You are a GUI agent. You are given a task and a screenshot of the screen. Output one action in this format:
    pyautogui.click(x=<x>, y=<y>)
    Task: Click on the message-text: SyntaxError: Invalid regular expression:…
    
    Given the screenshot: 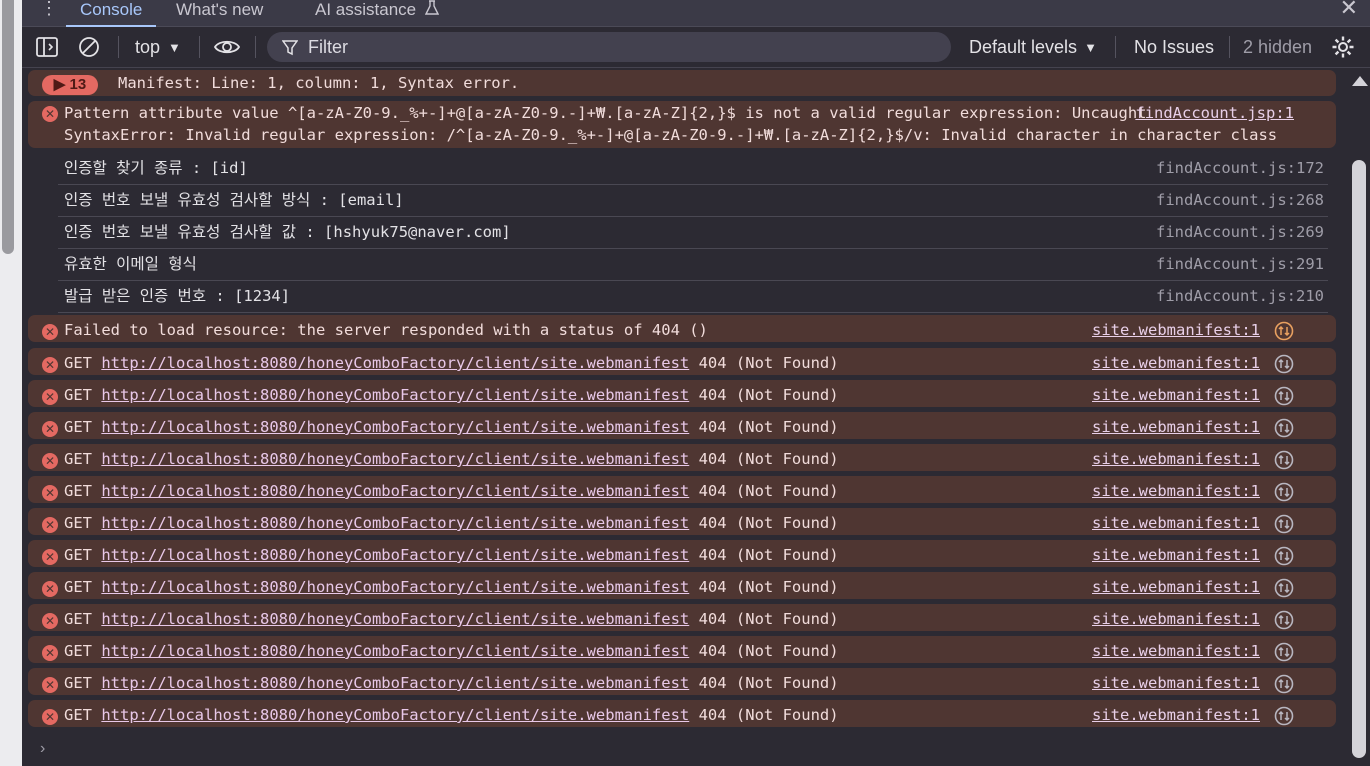 What is the action you would take?
    pyautogui.click(x=671, y=135)
    